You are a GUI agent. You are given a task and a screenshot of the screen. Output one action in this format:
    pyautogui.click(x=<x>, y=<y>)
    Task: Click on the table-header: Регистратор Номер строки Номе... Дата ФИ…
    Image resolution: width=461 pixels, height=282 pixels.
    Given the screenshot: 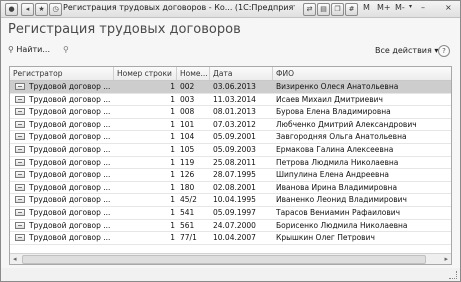 What is the action you would take?
    pyautogui.click(x=230, y=74)
    